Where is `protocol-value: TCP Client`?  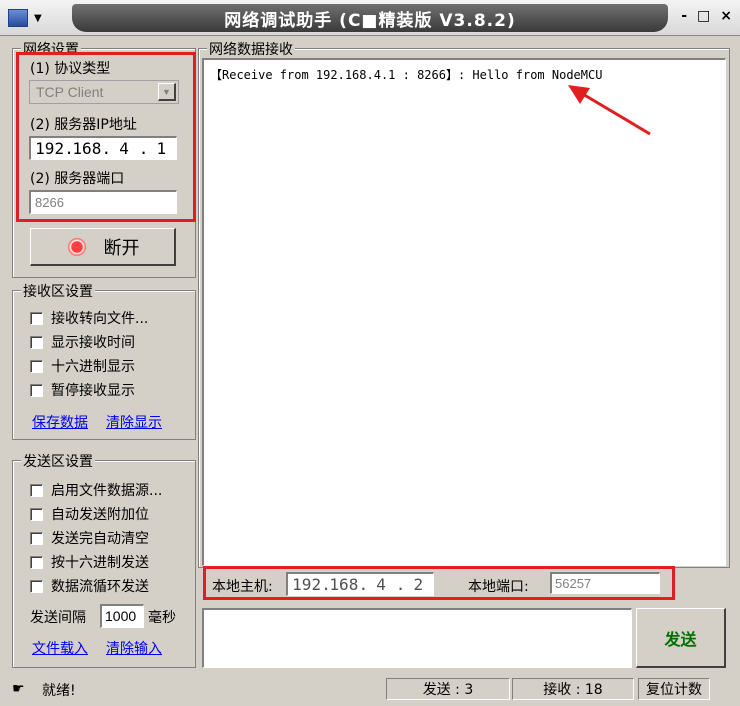
protocol-value: TCP Client is located at coordinates (70, 92).